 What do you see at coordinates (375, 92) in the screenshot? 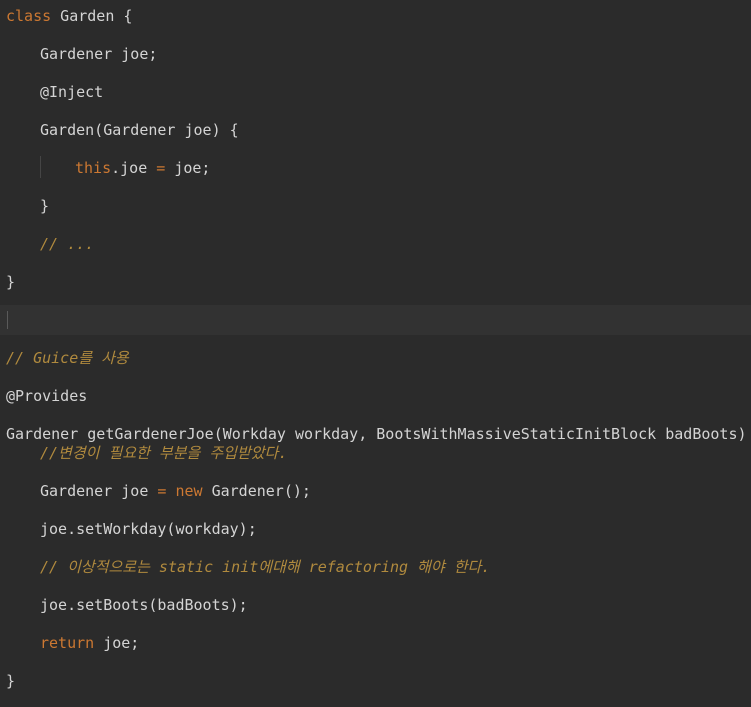
I see `code-line-3: @Inject` at bounding box center [375, 92].